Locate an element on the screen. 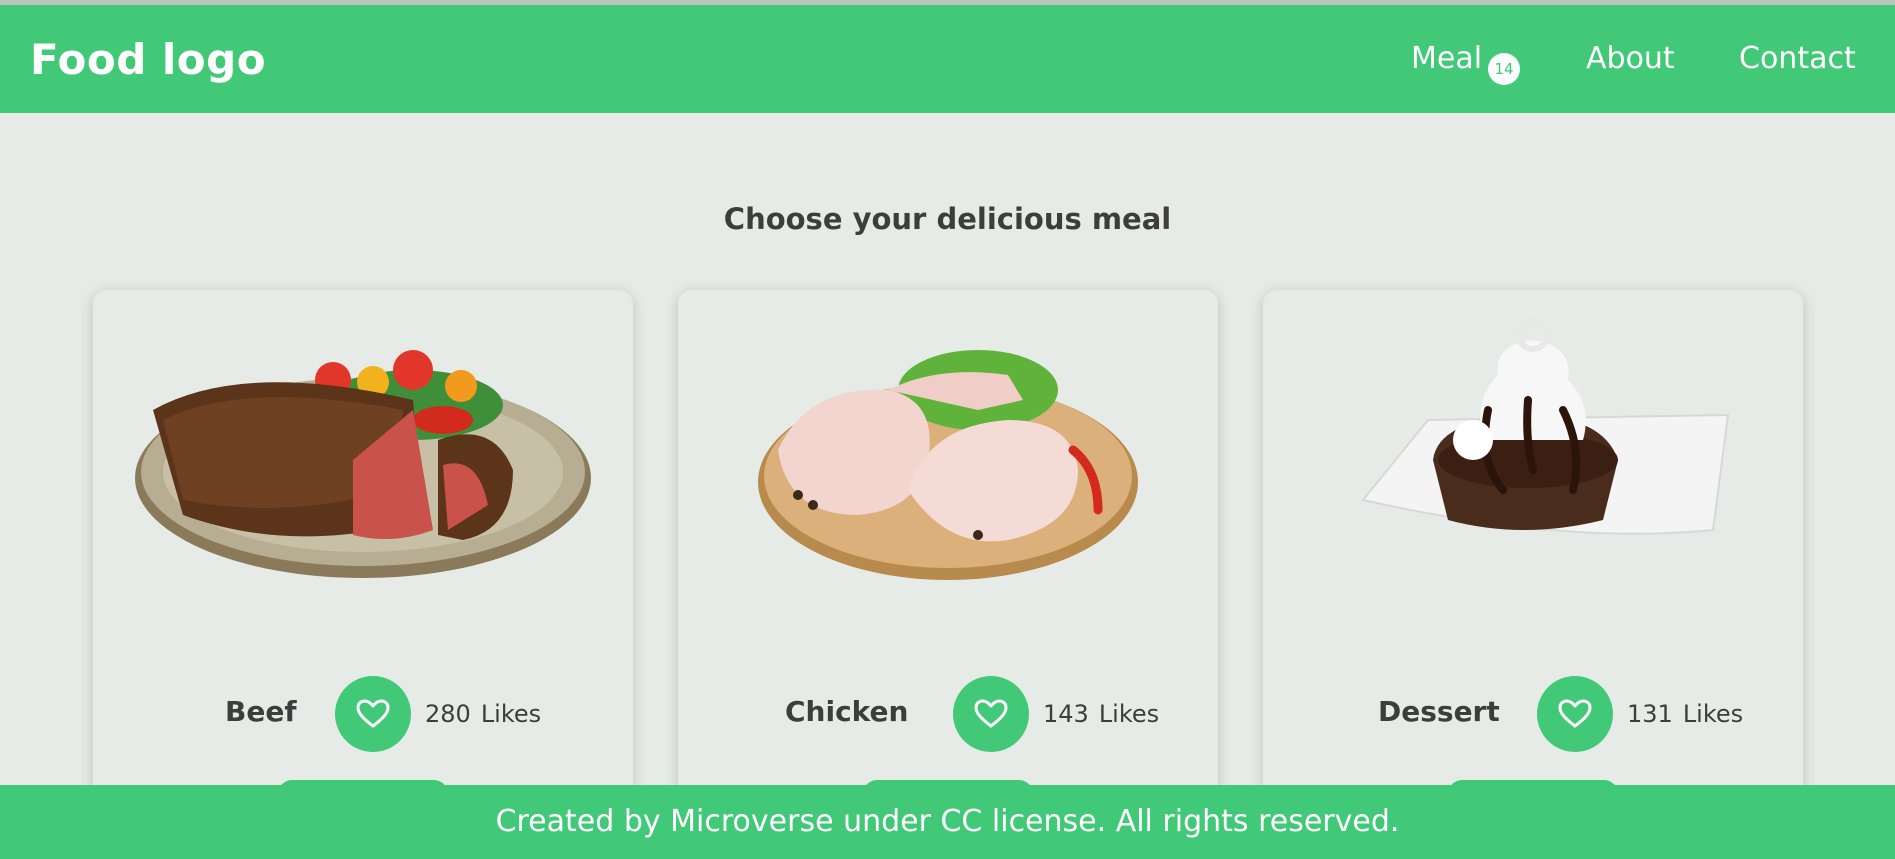 The image size is (1895, 859). likes-number: 131 is located at coordinates (1650, 714).